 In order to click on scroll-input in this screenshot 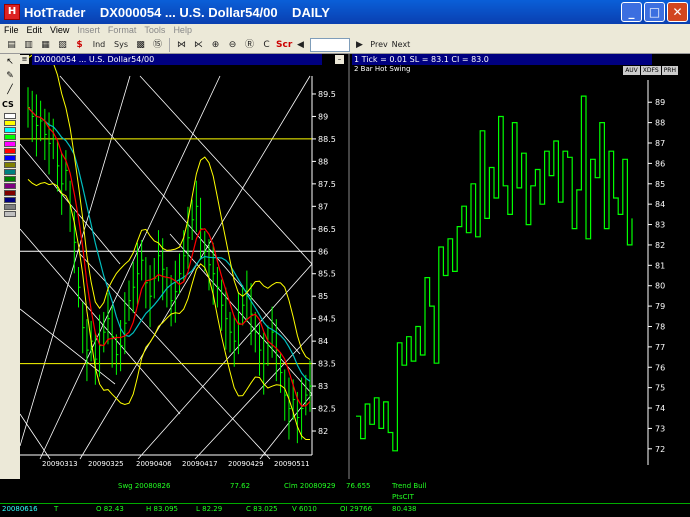, I will do `click(330, 44)`.